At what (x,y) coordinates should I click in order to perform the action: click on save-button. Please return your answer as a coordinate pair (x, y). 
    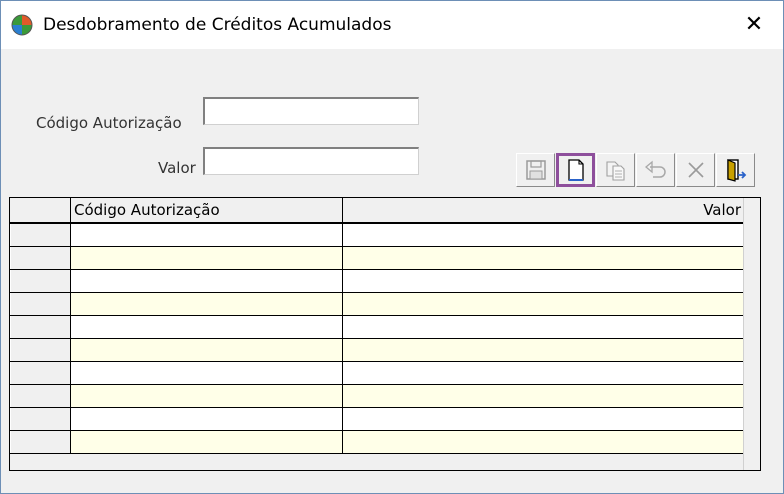
    Looking at the image, I should click on (535, 170).